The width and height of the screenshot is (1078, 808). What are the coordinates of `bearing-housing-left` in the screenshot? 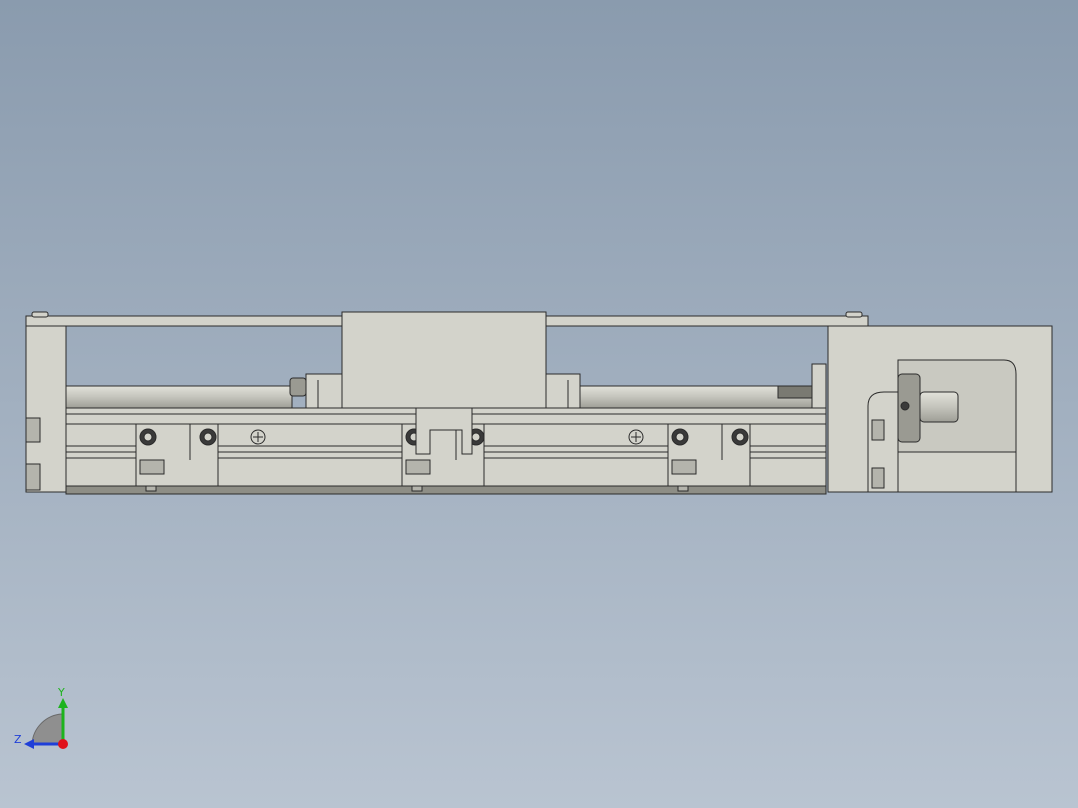 It's located at (324, 392).